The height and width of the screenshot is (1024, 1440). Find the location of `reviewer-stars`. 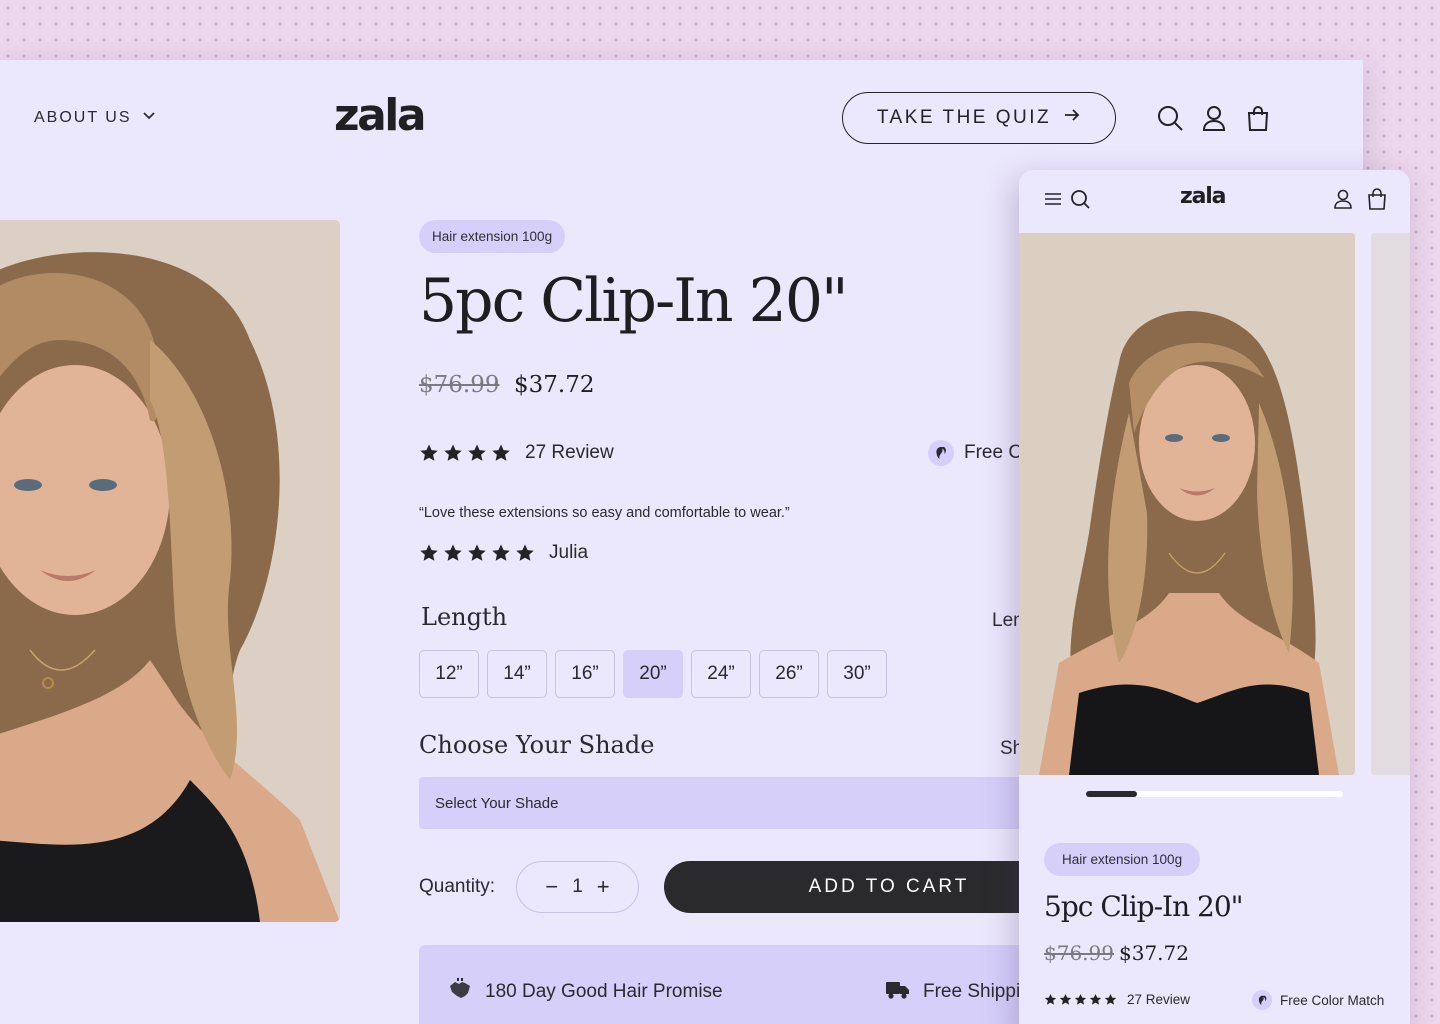

reviewer-stars is located at coordinates (477, 553).